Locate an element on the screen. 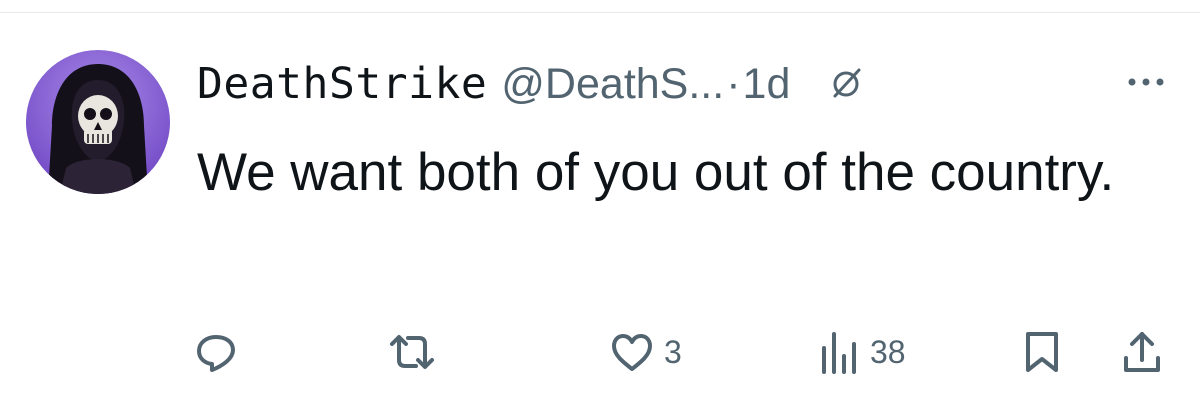  avatar is located at coordinates (98, 122).